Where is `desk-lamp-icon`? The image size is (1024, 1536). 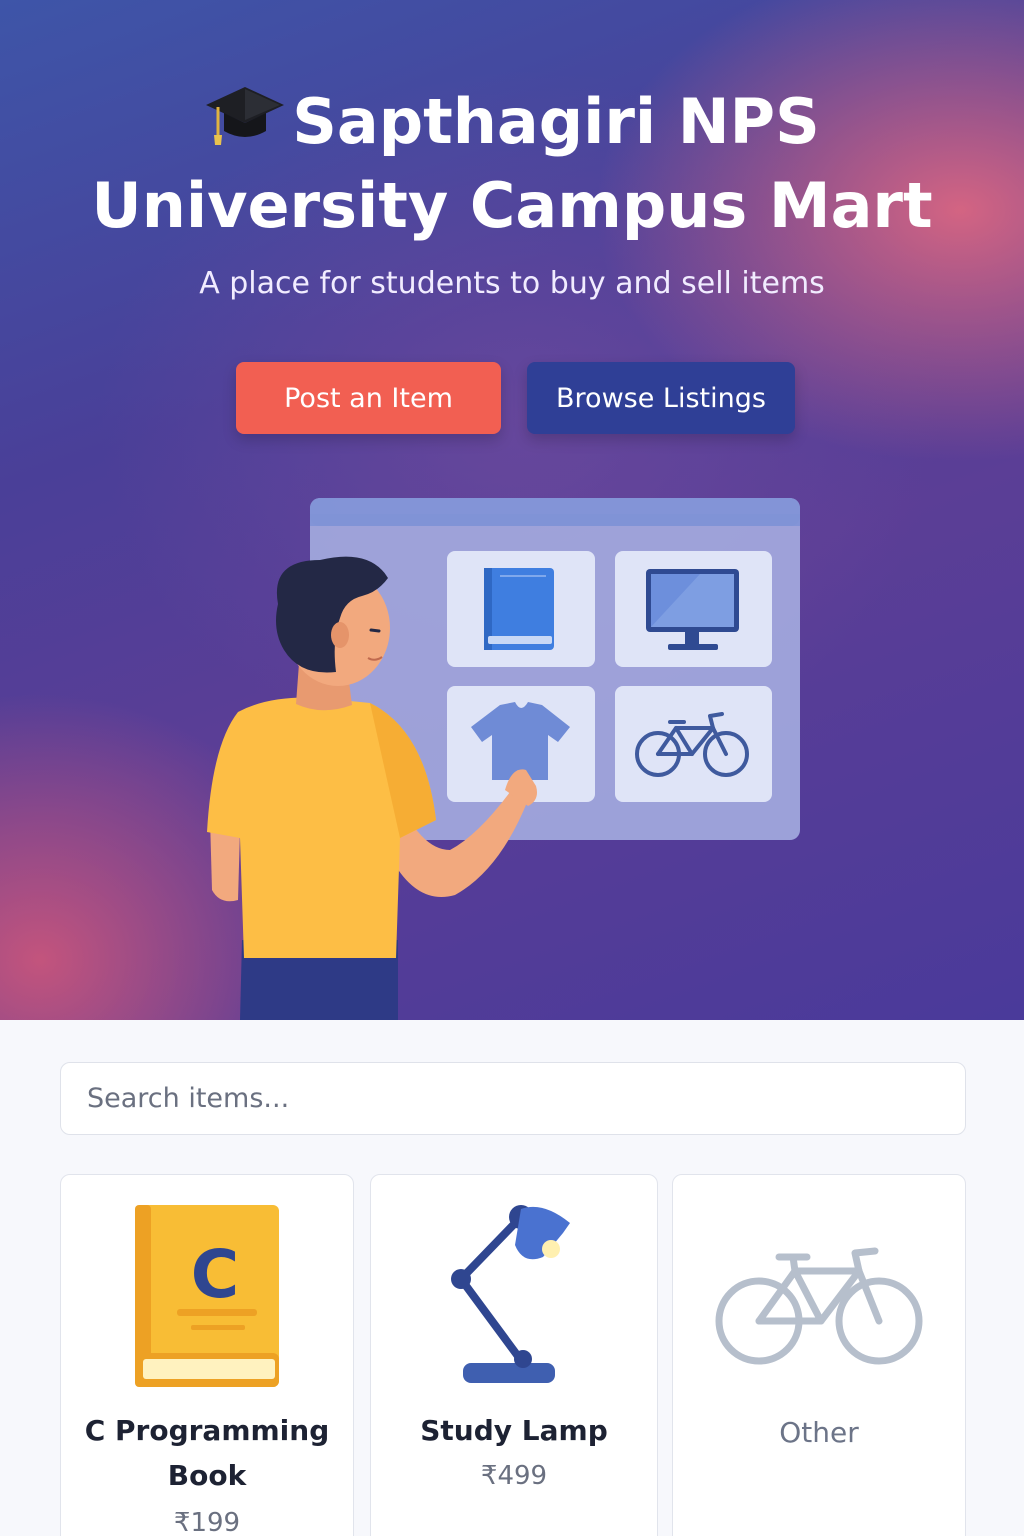 desk-lamp-icon is located at coordinates (510, 1294).